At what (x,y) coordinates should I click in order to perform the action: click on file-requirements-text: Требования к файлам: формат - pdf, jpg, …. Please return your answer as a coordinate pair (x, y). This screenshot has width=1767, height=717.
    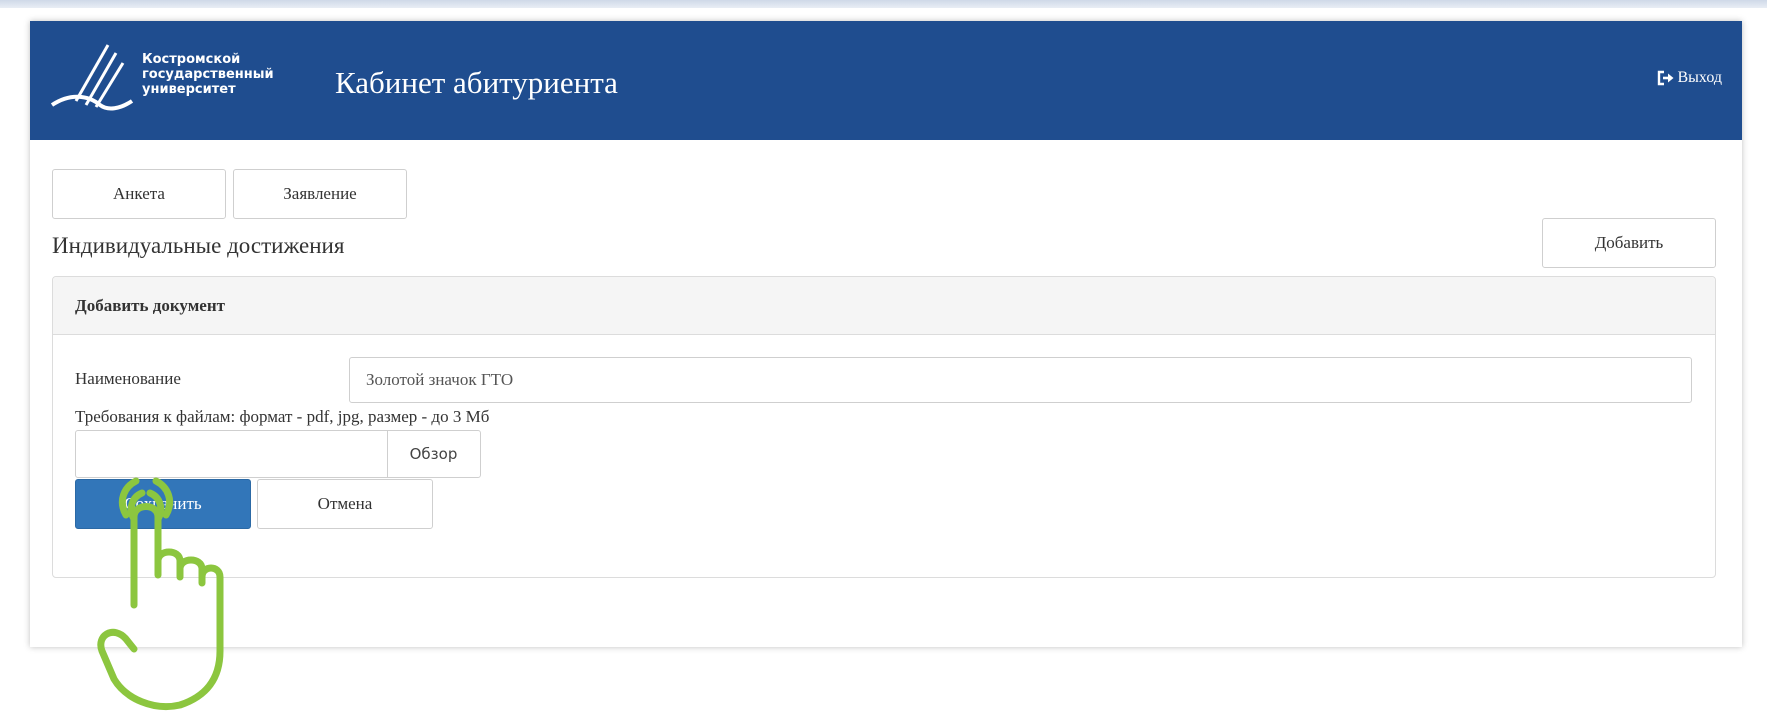
    Looking at the image, I should click on (282, 416).